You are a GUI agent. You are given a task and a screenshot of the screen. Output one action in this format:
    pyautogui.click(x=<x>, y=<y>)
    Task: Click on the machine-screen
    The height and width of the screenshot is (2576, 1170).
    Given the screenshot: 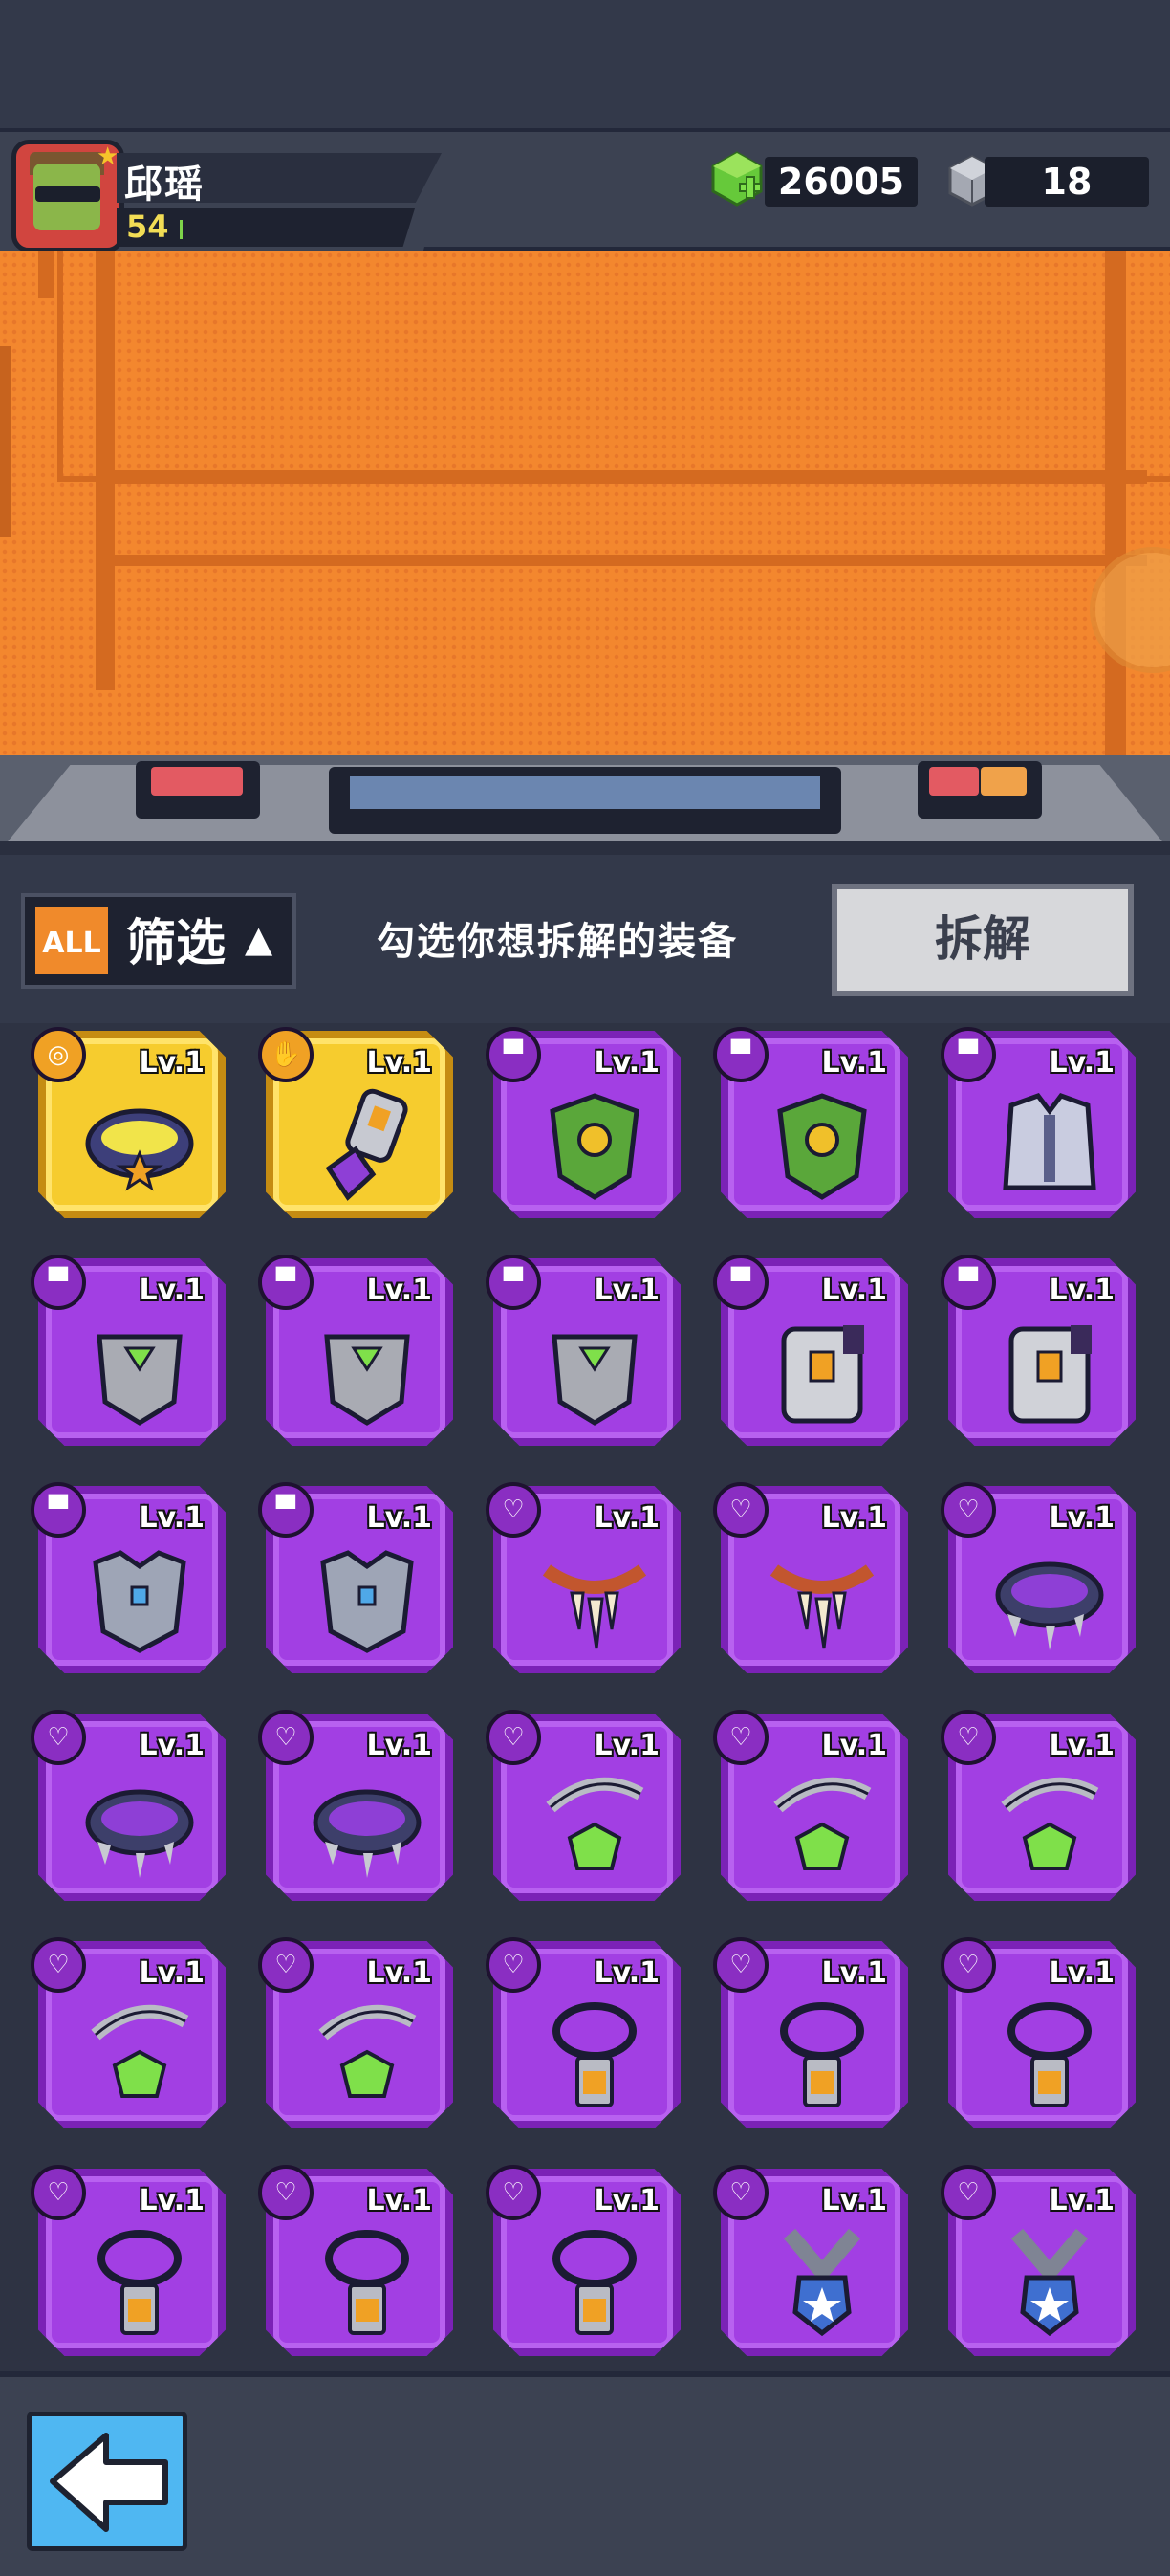 What is the action you would take?
    pyautogui.click(x=585, y=792)
    